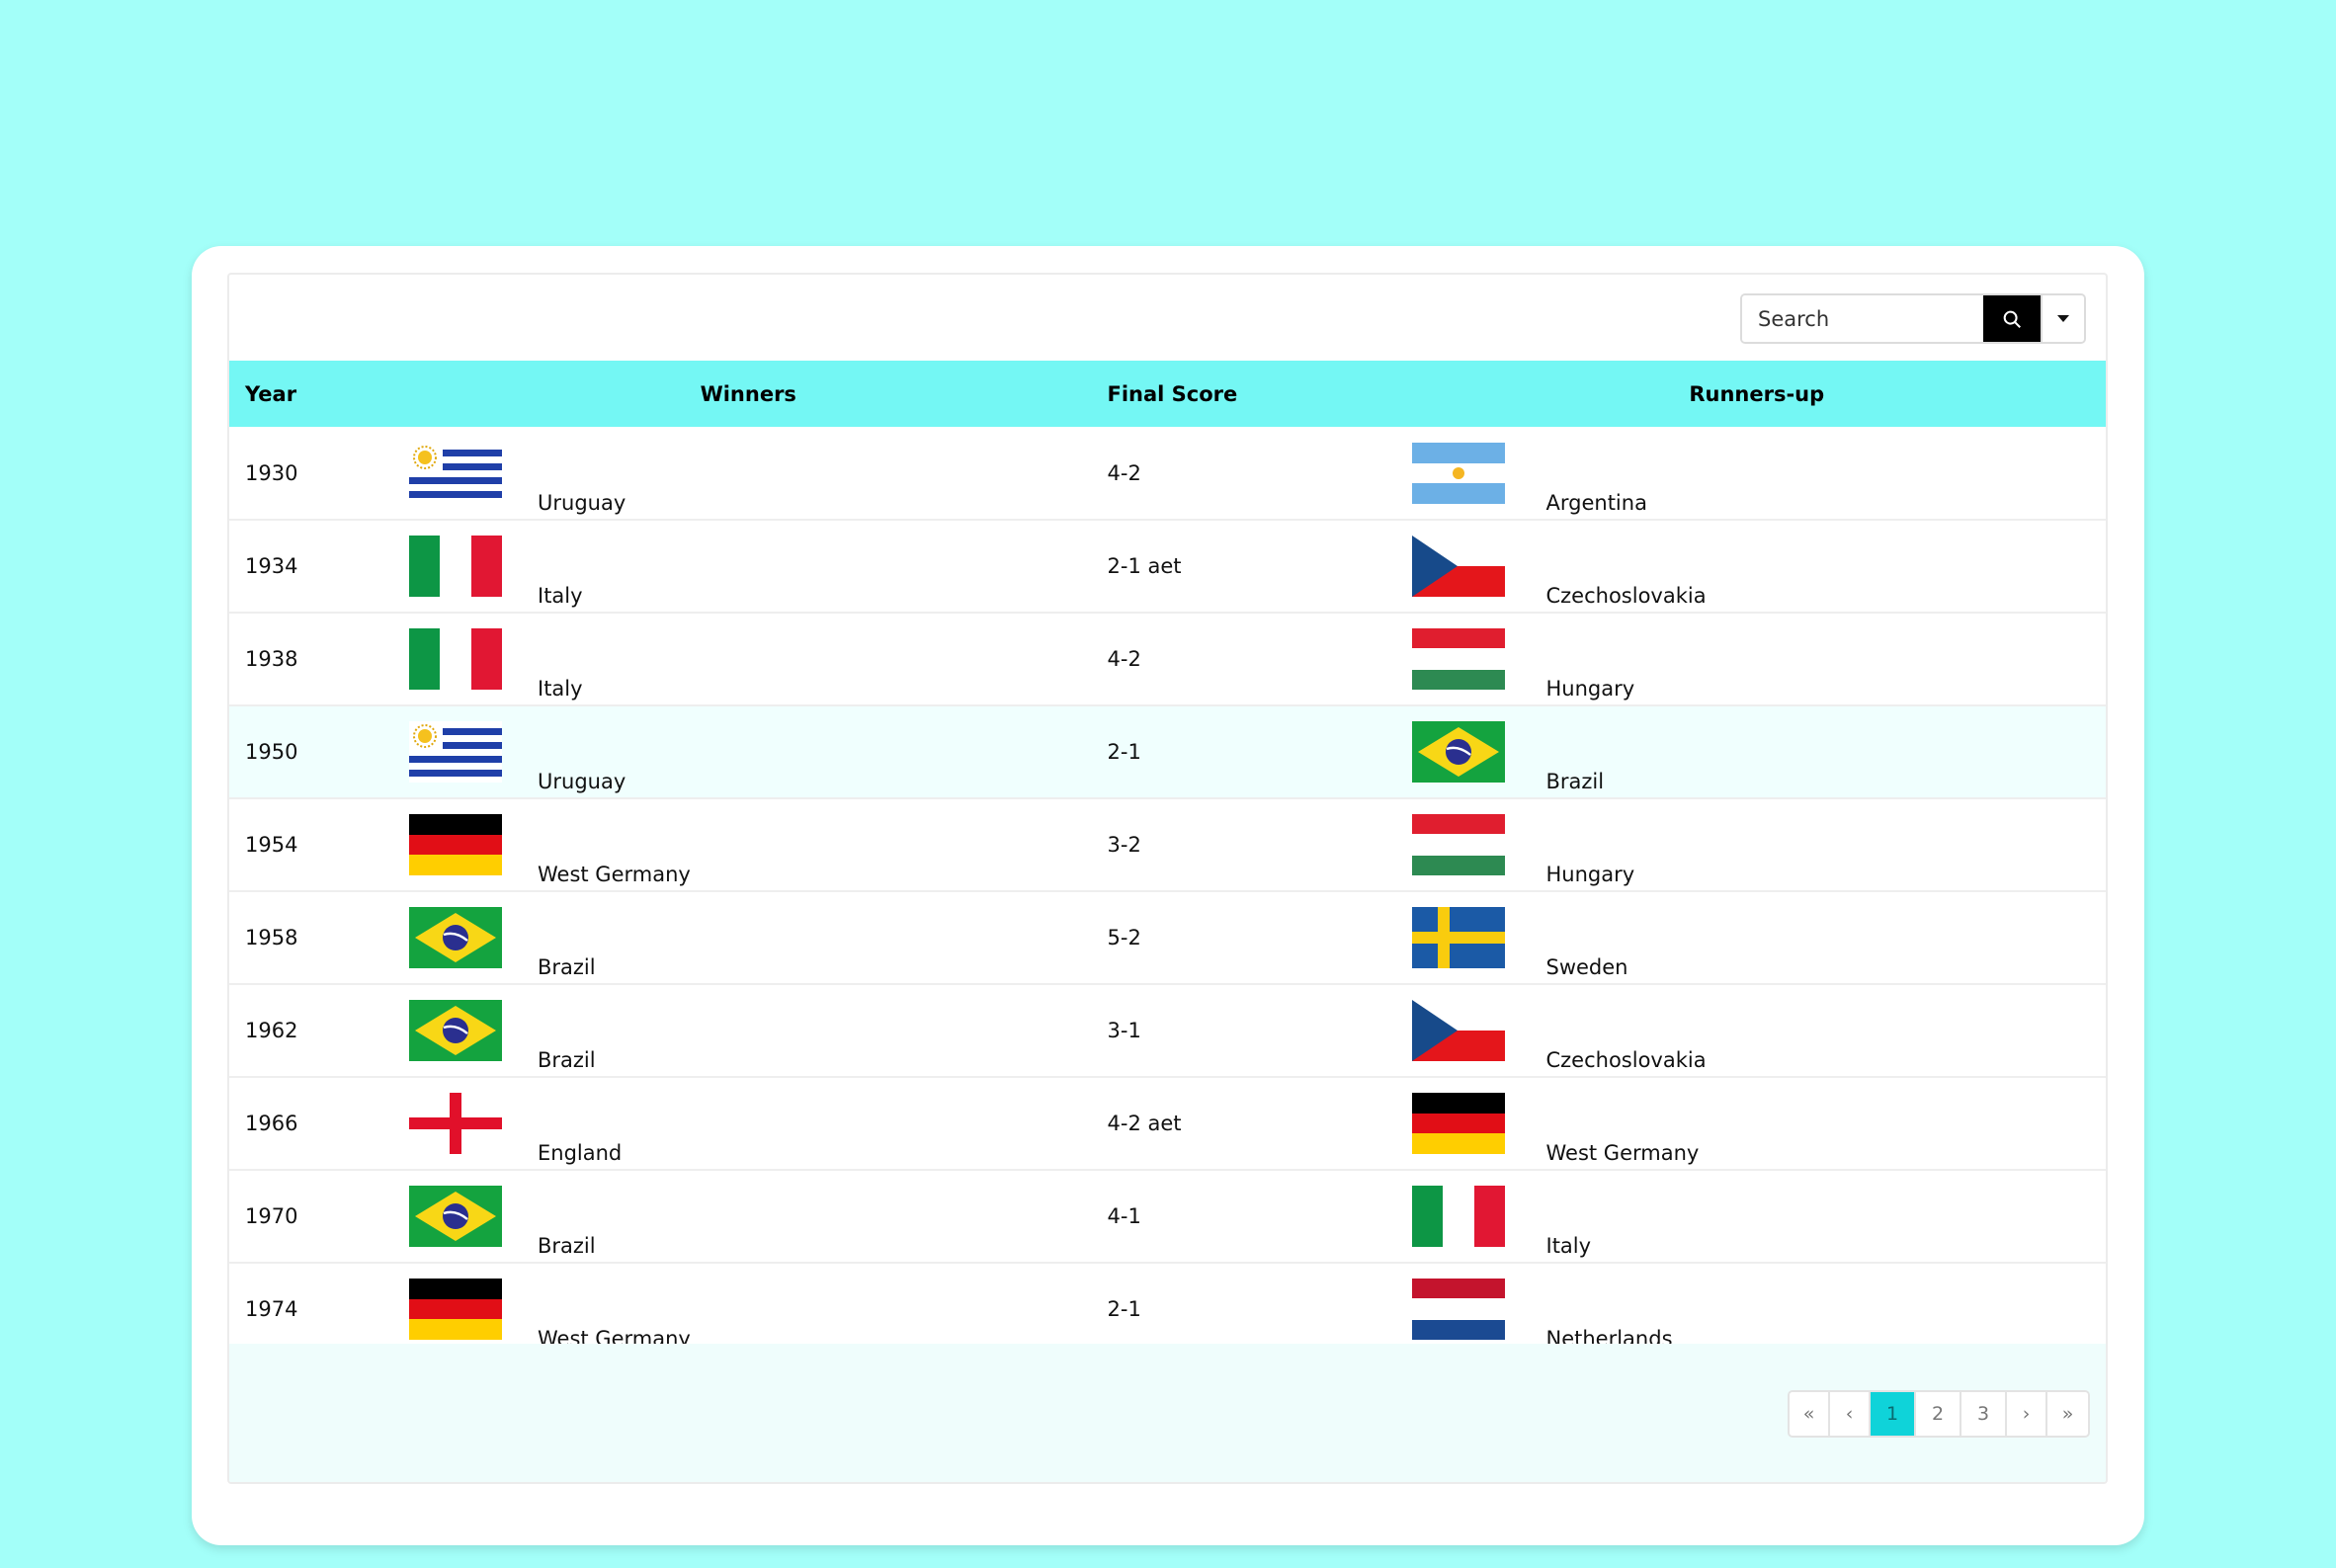 The width and height of the screenshot is (2336, 1568). What do you see at coordinates (1252, 938) in the screenshot?
I see `score-cell: 5-2` at bounding box center [1252, 938].